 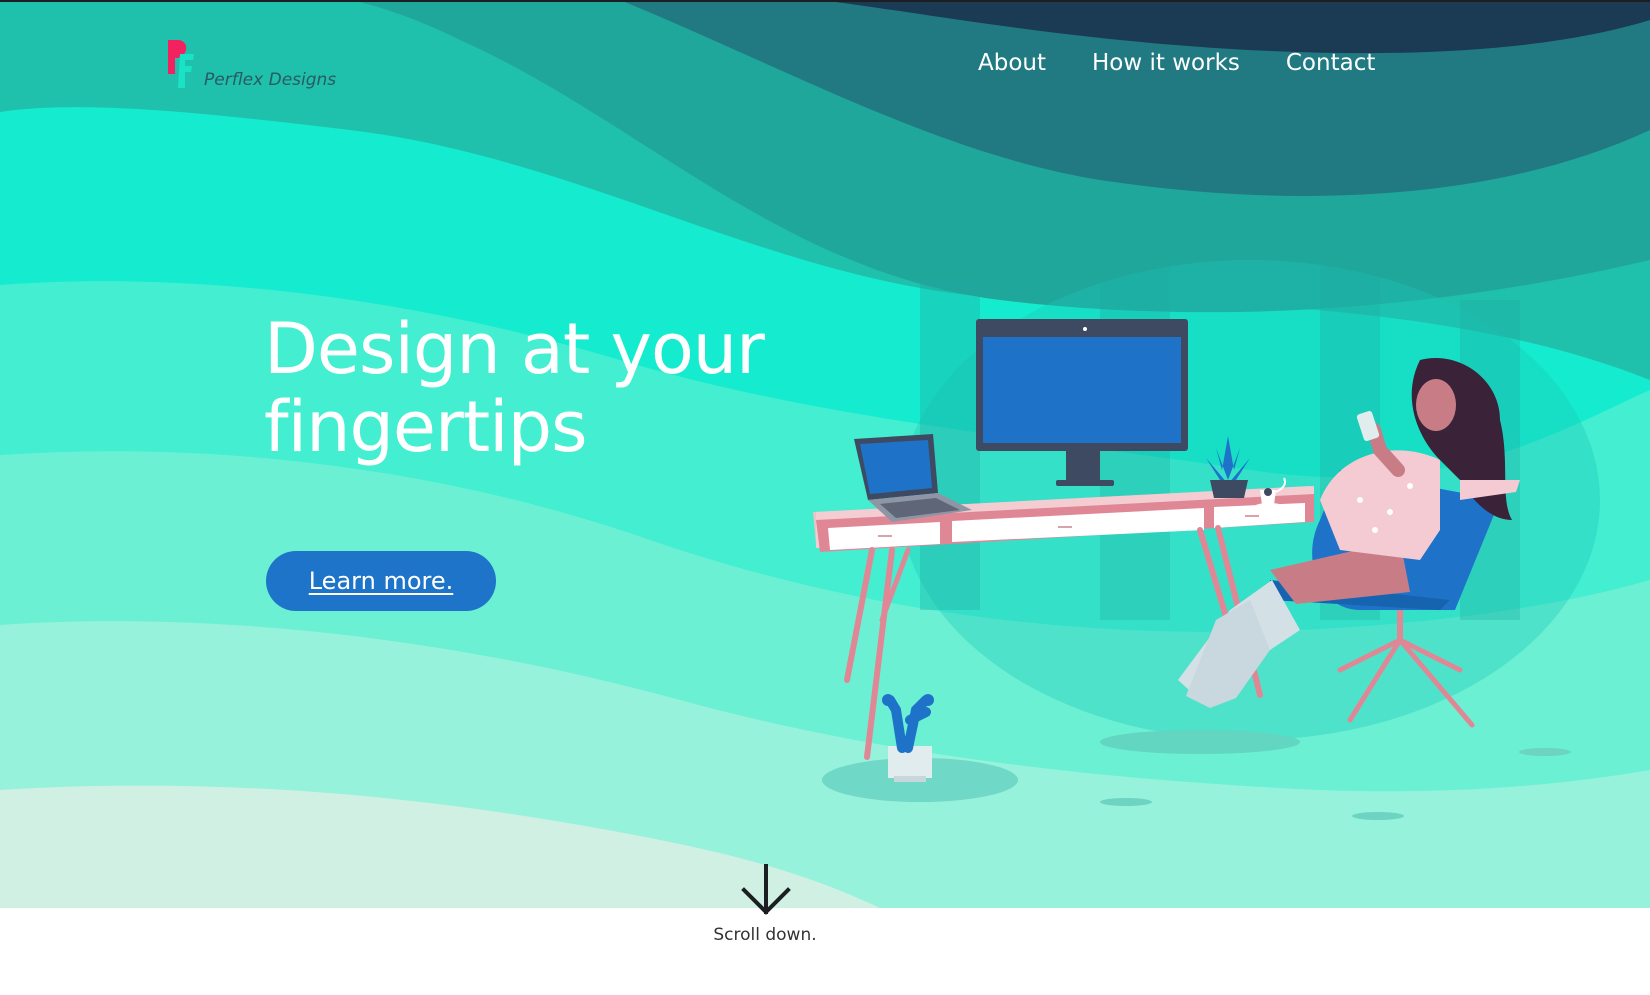 I want to click on top-border, so click(x=825, y=1).